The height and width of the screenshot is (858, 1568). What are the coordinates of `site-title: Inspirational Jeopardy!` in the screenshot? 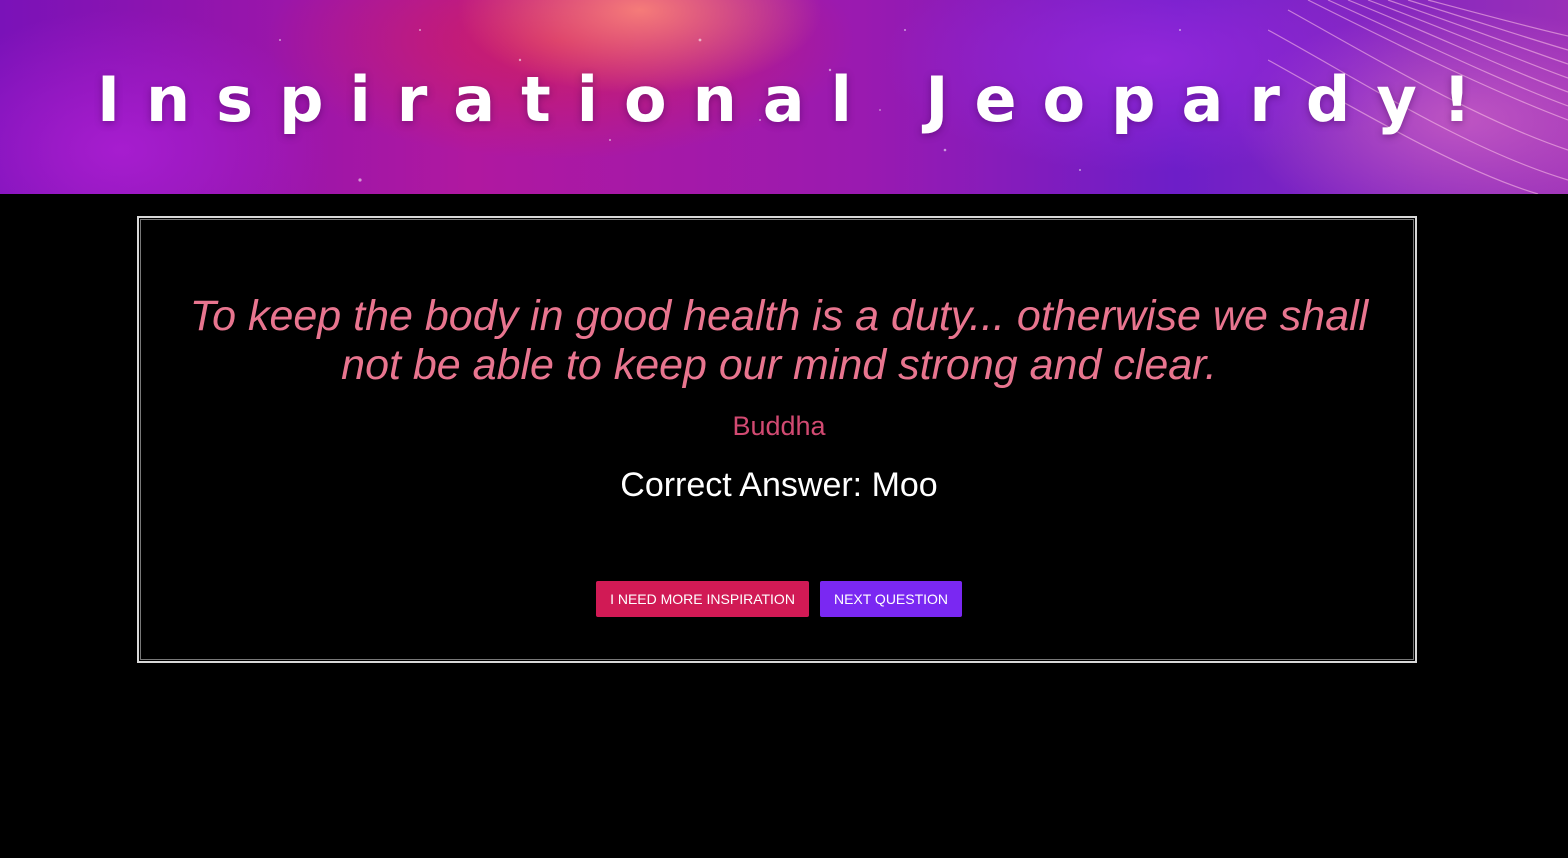 It's located at (797, 99).